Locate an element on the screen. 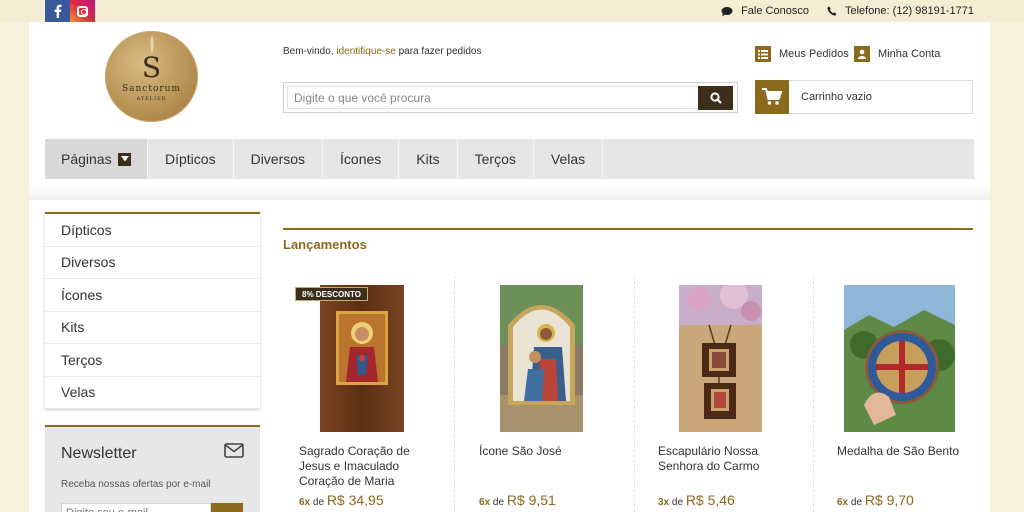 The image size is (1024, 512). sidebar-item-tercos: Terços is located at coordinates (152, 360).